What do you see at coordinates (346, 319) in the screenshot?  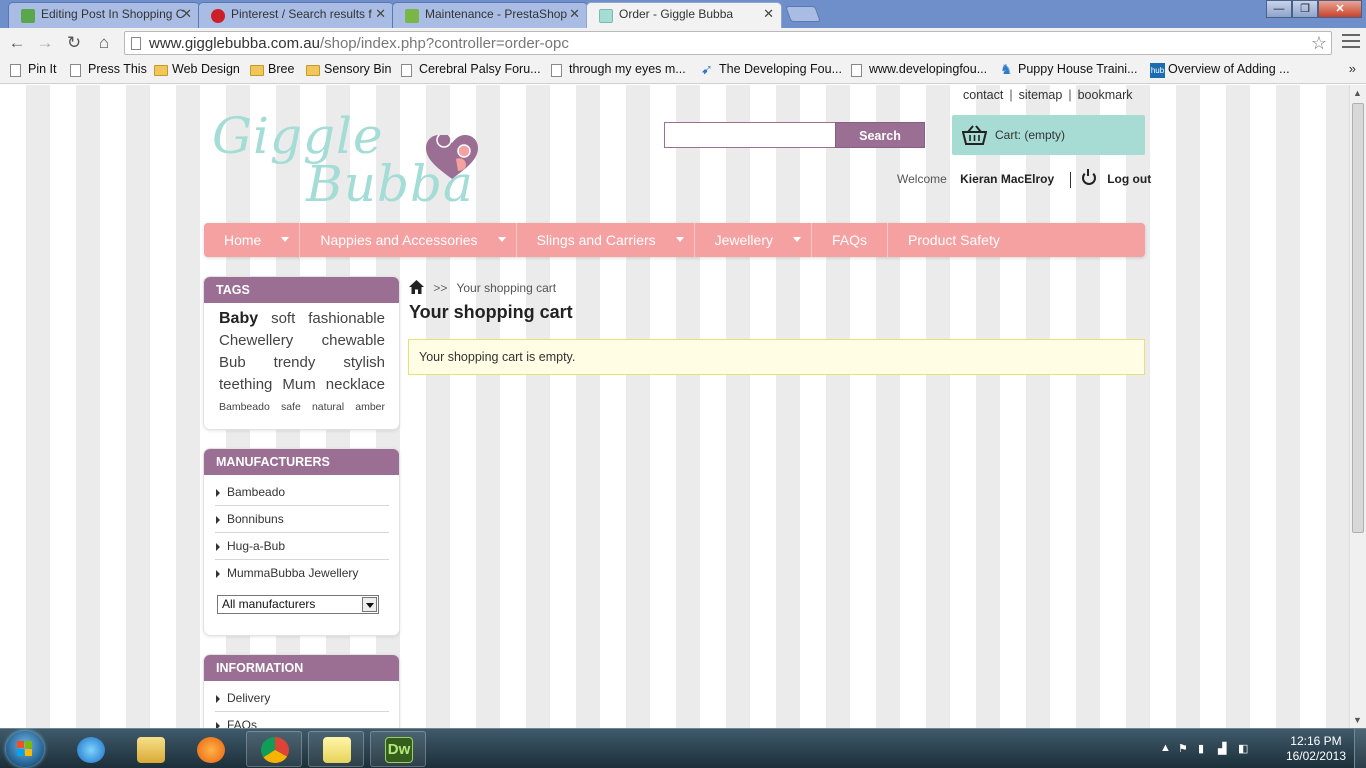 I see `tag-link: fashionable` at bounding box center [346, 319].